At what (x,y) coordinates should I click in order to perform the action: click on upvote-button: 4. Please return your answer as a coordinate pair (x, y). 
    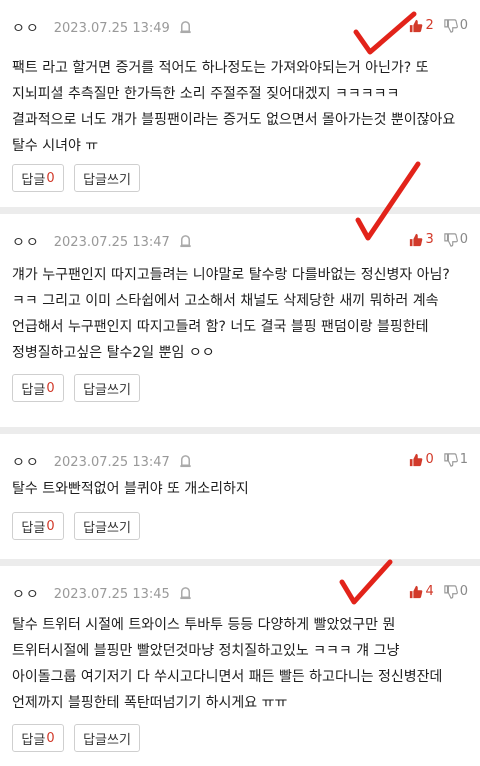
    Looking at the image, I should click on (421, 591).